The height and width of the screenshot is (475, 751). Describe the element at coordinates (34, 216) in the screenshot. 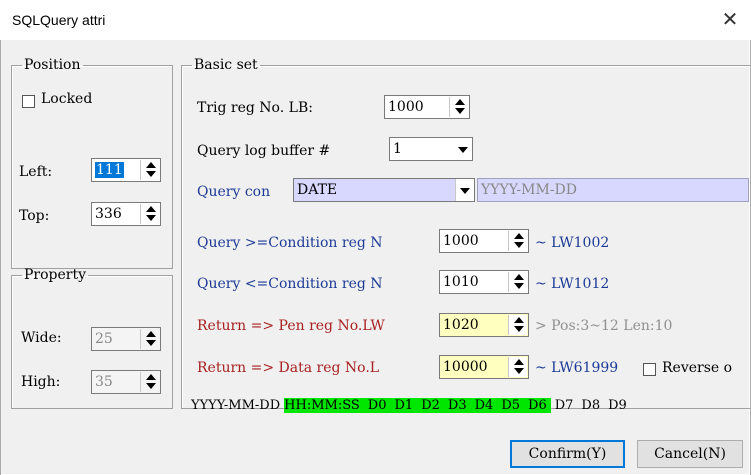

I see `top-label: Top:` at that location.